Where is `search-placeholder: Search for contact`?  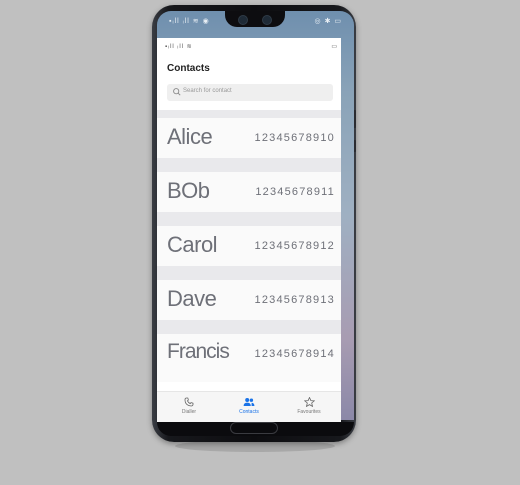 search-placeholder: Search for contact is located at coordinates (207, 91).